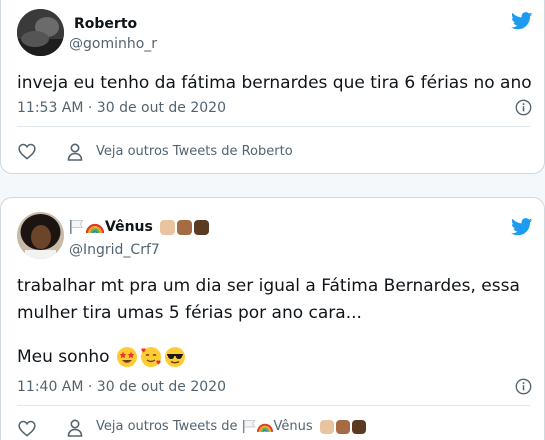 This screenshot has height=440, width=545. Describe the element at coordinates (194, 151) in the screenshot. I see `more-tweets-link: Veja outros Tweets de Roberto` at that location.